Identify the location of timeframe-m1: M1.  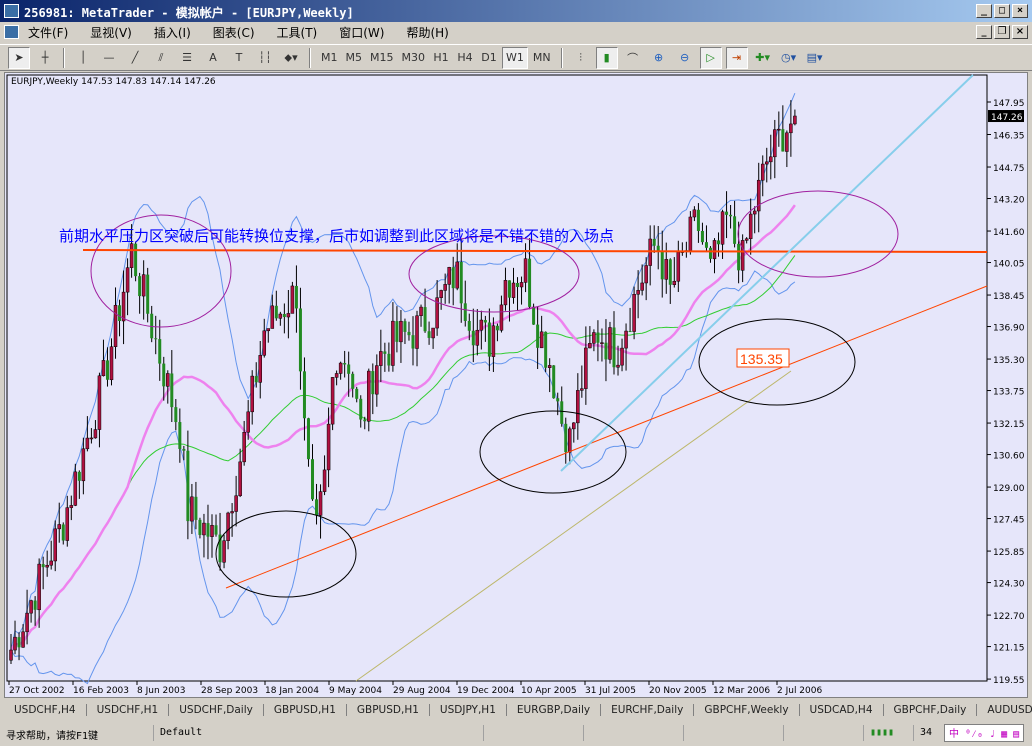
(329, 58).